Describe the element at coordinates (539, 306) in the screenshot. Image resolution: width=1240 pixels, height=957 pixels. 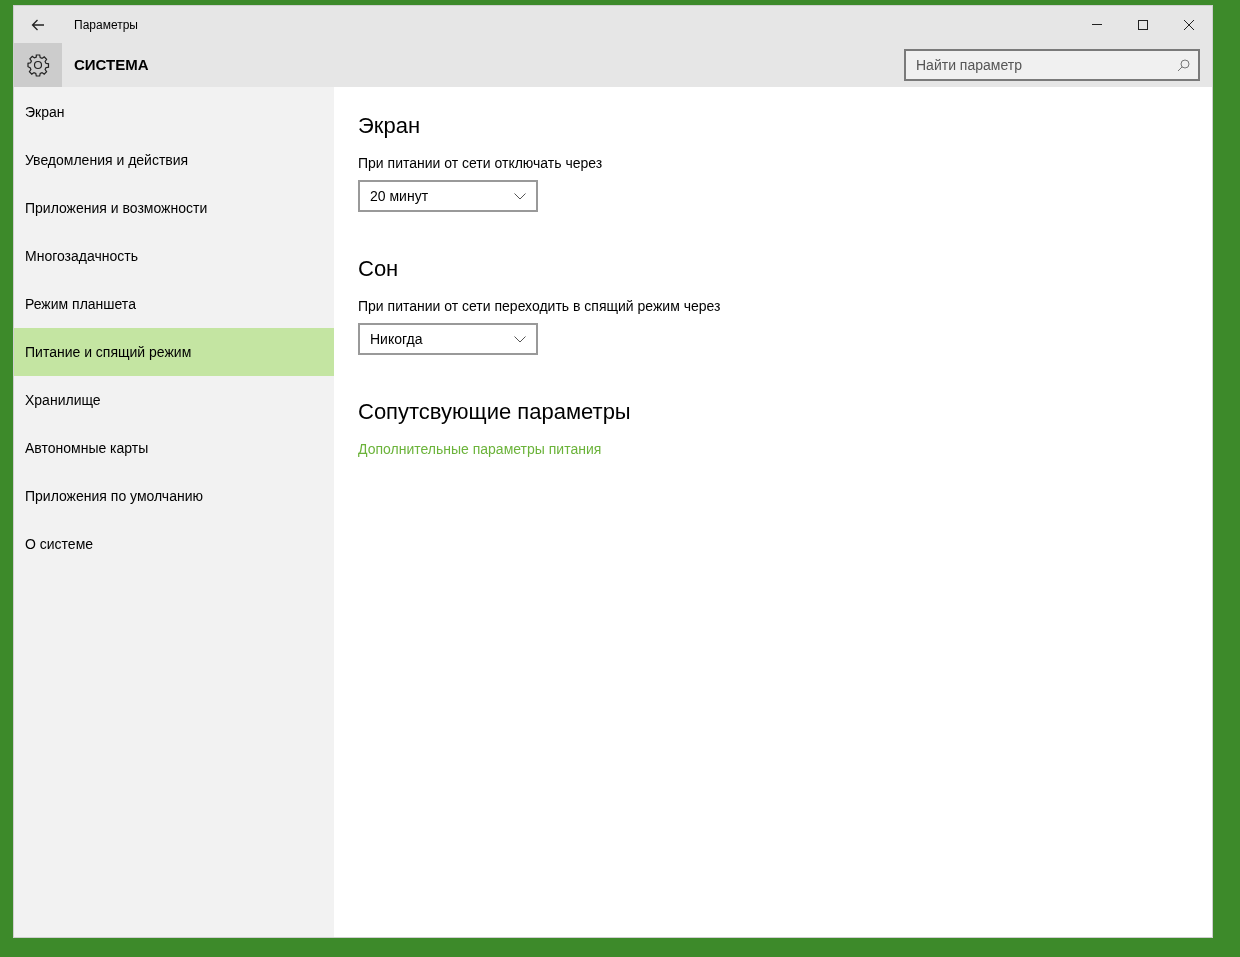
I see `setting-label: При питании от сети переходить в спящий режим через` at that location.